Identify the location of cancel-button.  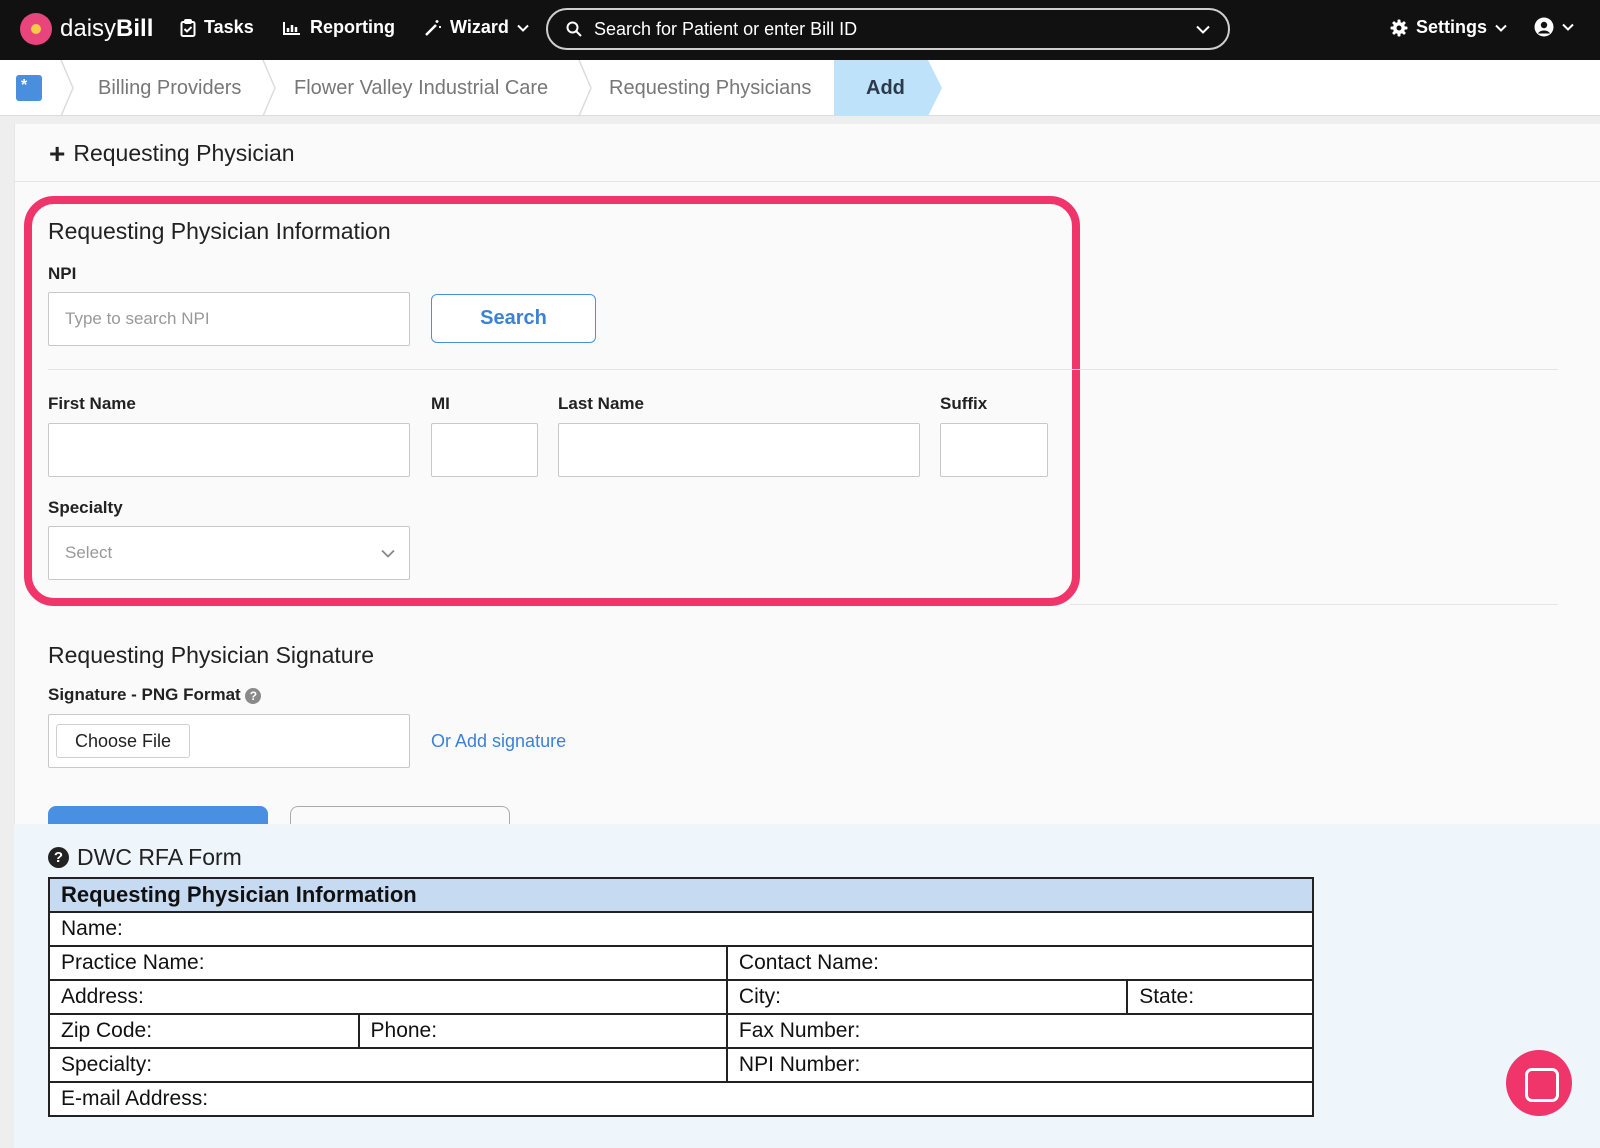
(400, 816).